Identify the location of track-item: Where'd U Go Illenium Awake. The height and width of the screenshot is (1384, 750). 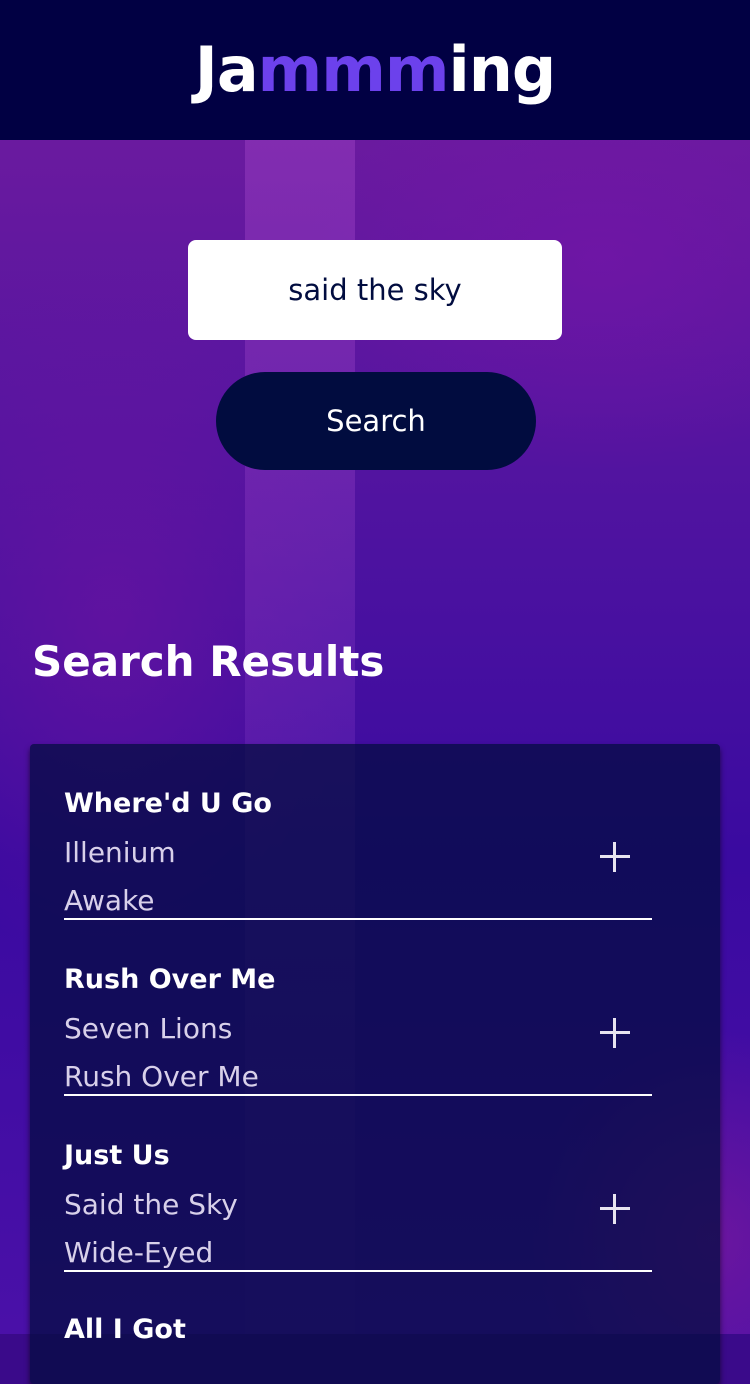
(358, 832).